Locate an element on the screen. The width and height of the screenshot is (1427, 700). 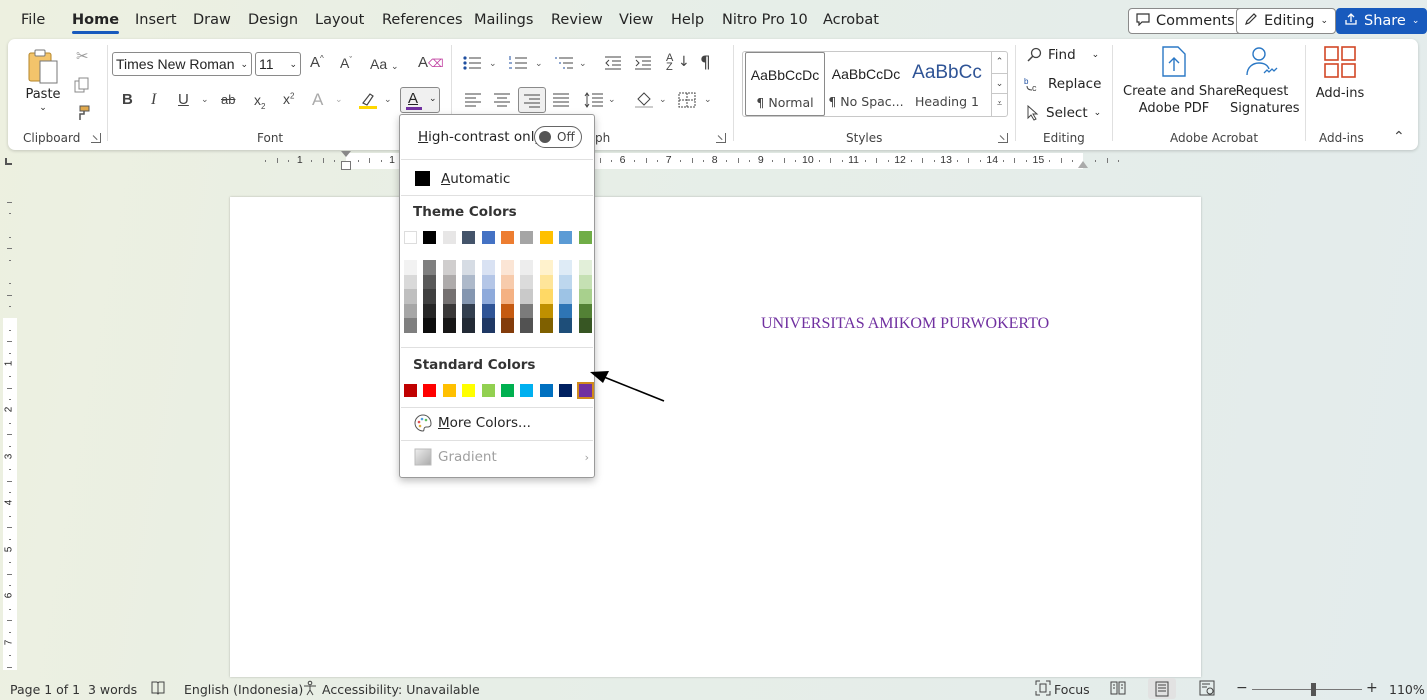
align-center-icon is located at coordinates (502, 101).